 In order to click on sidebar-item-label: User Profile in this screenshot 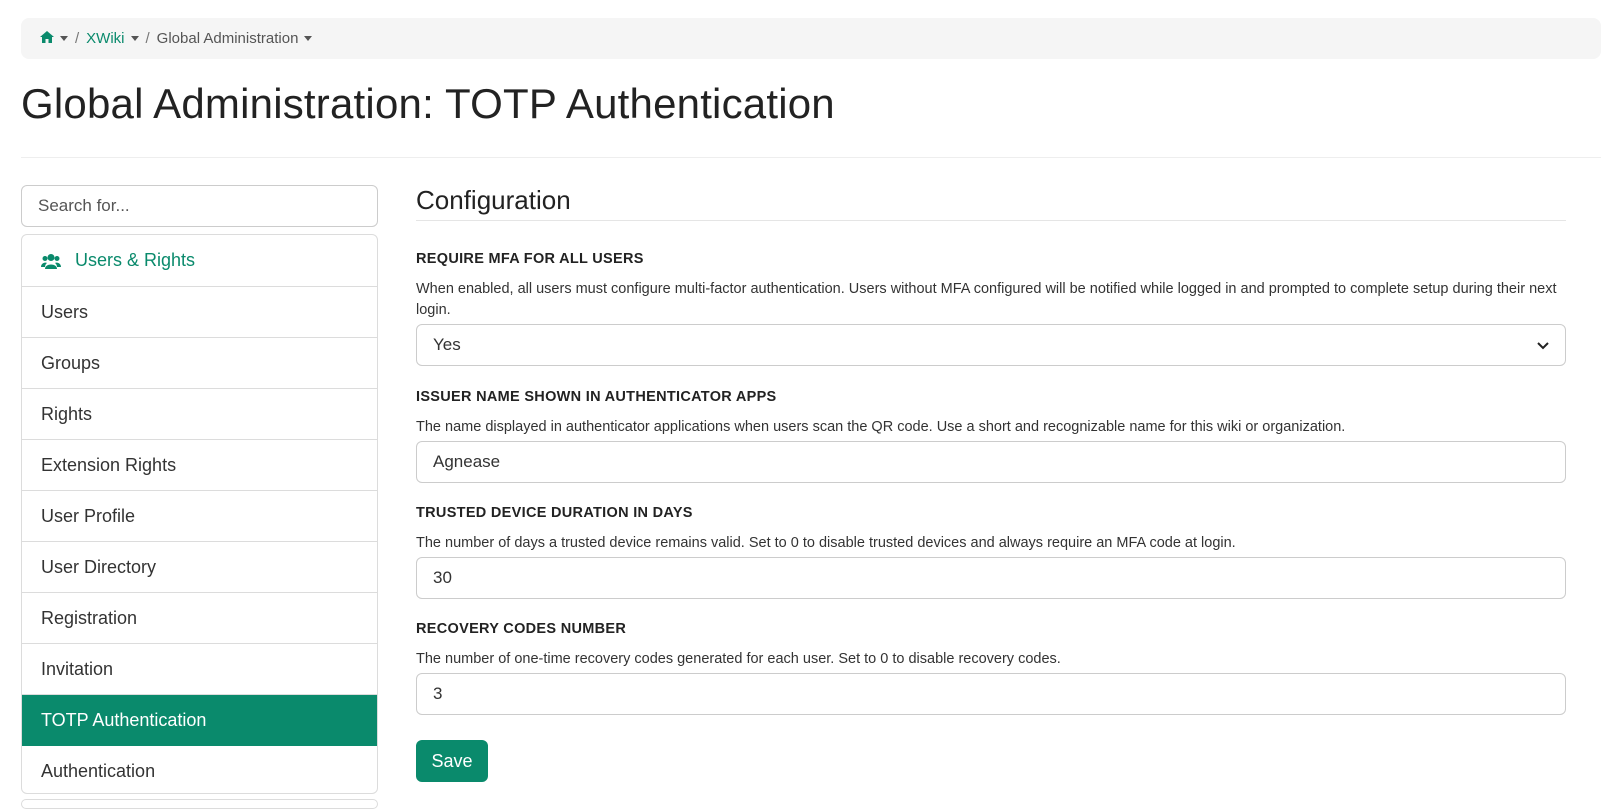, I will do `click(88, 515)`.